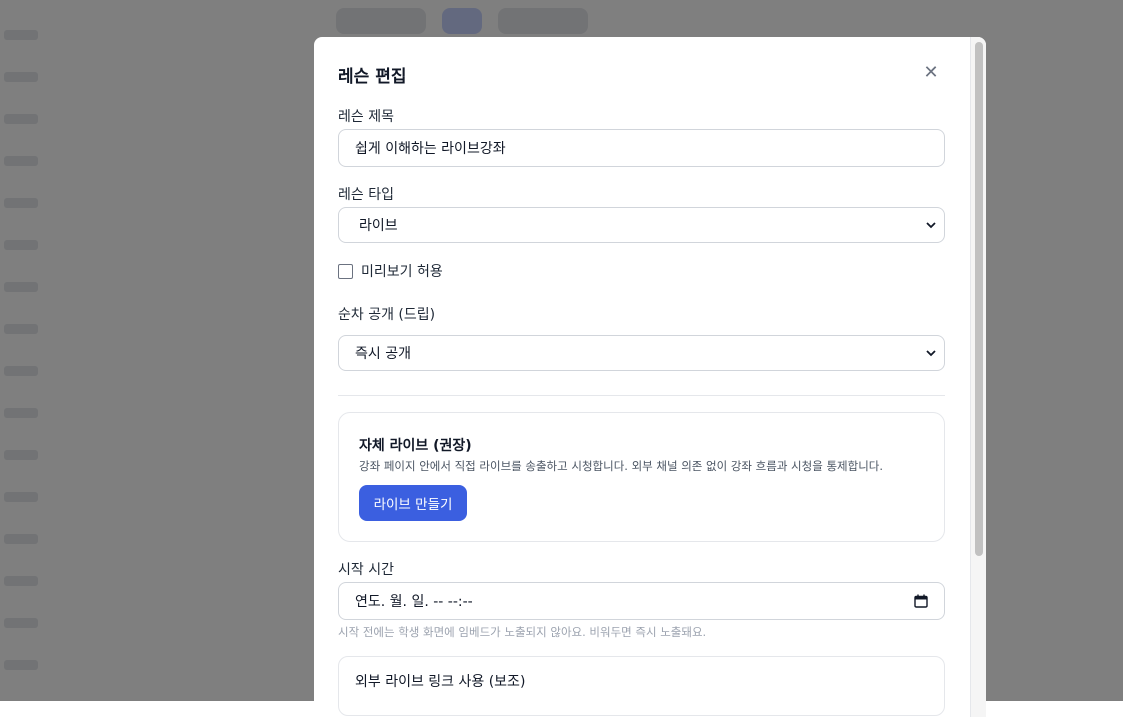  I want to click on drip-value: 즉시 공개, so click(383, 354).